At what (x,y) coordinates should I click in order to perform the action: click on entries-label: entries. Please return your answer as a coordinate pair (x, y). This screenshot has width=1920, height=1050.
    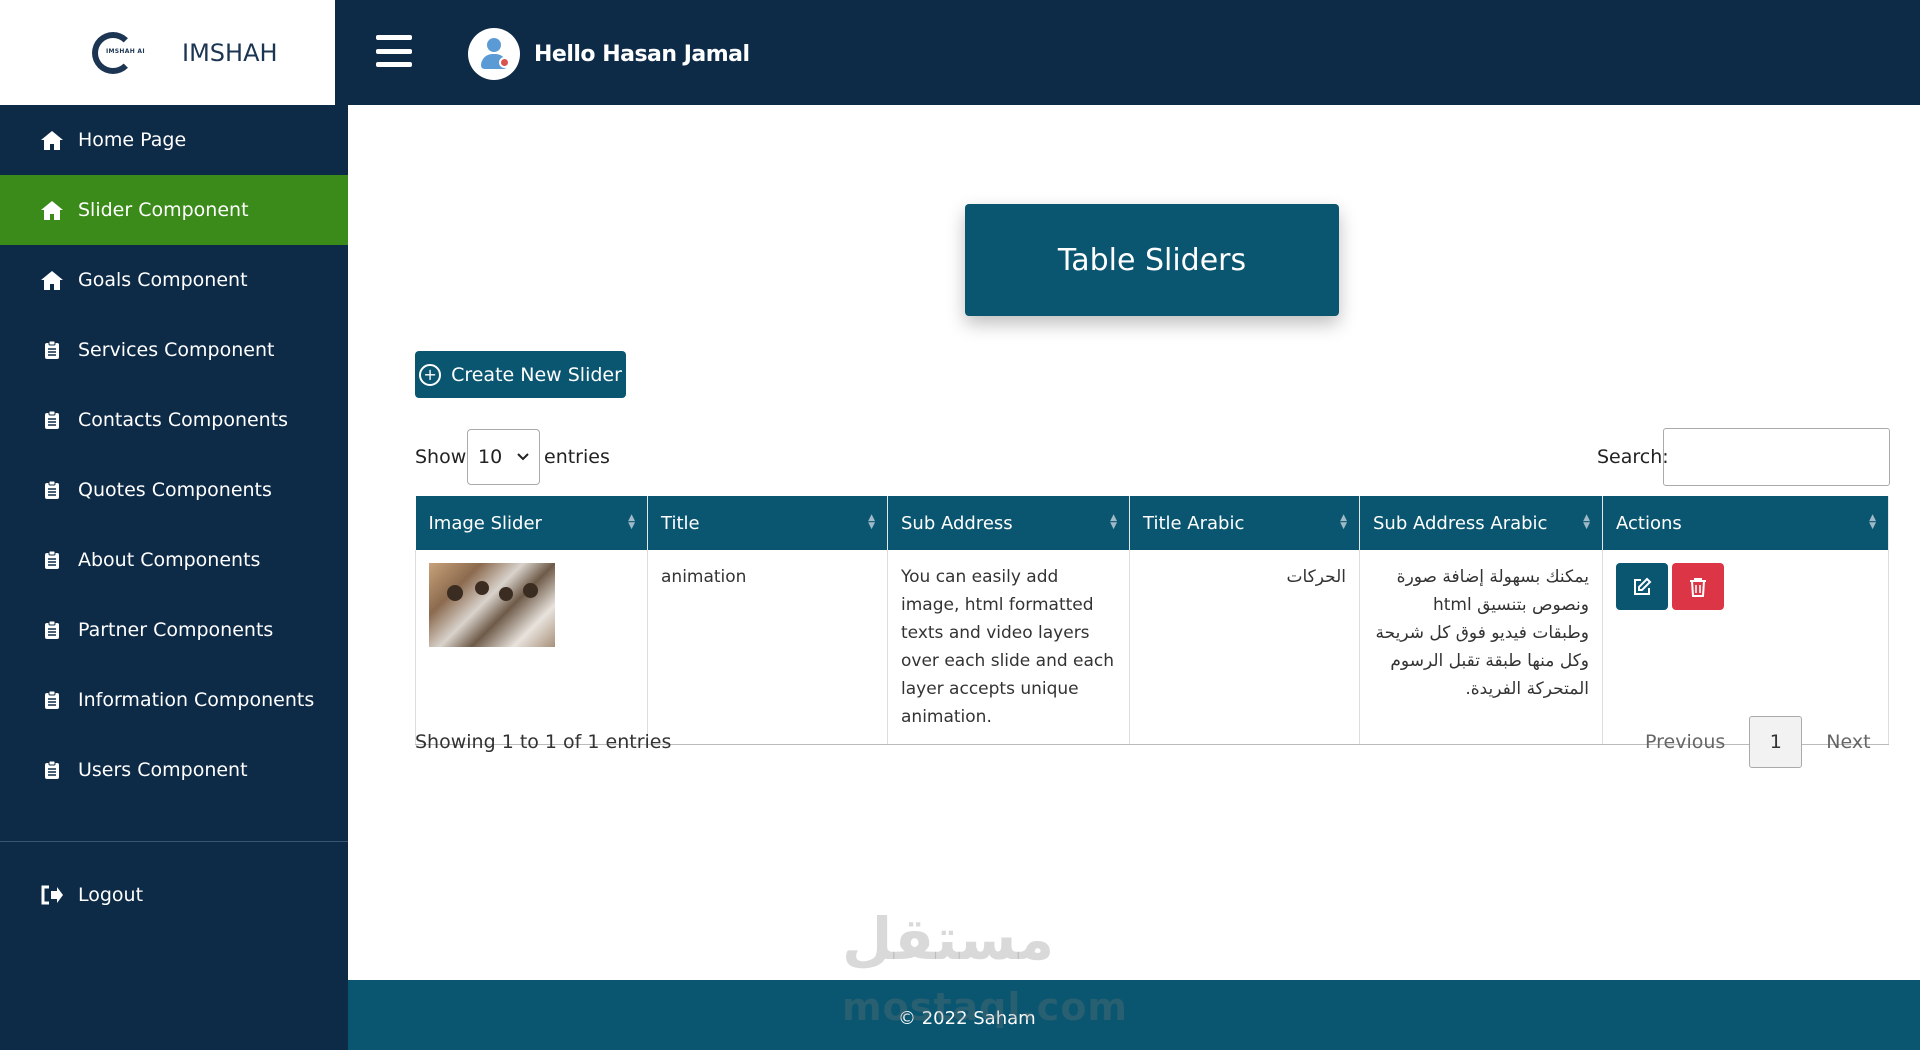
    Looking at the image, I should click on (577, 457).